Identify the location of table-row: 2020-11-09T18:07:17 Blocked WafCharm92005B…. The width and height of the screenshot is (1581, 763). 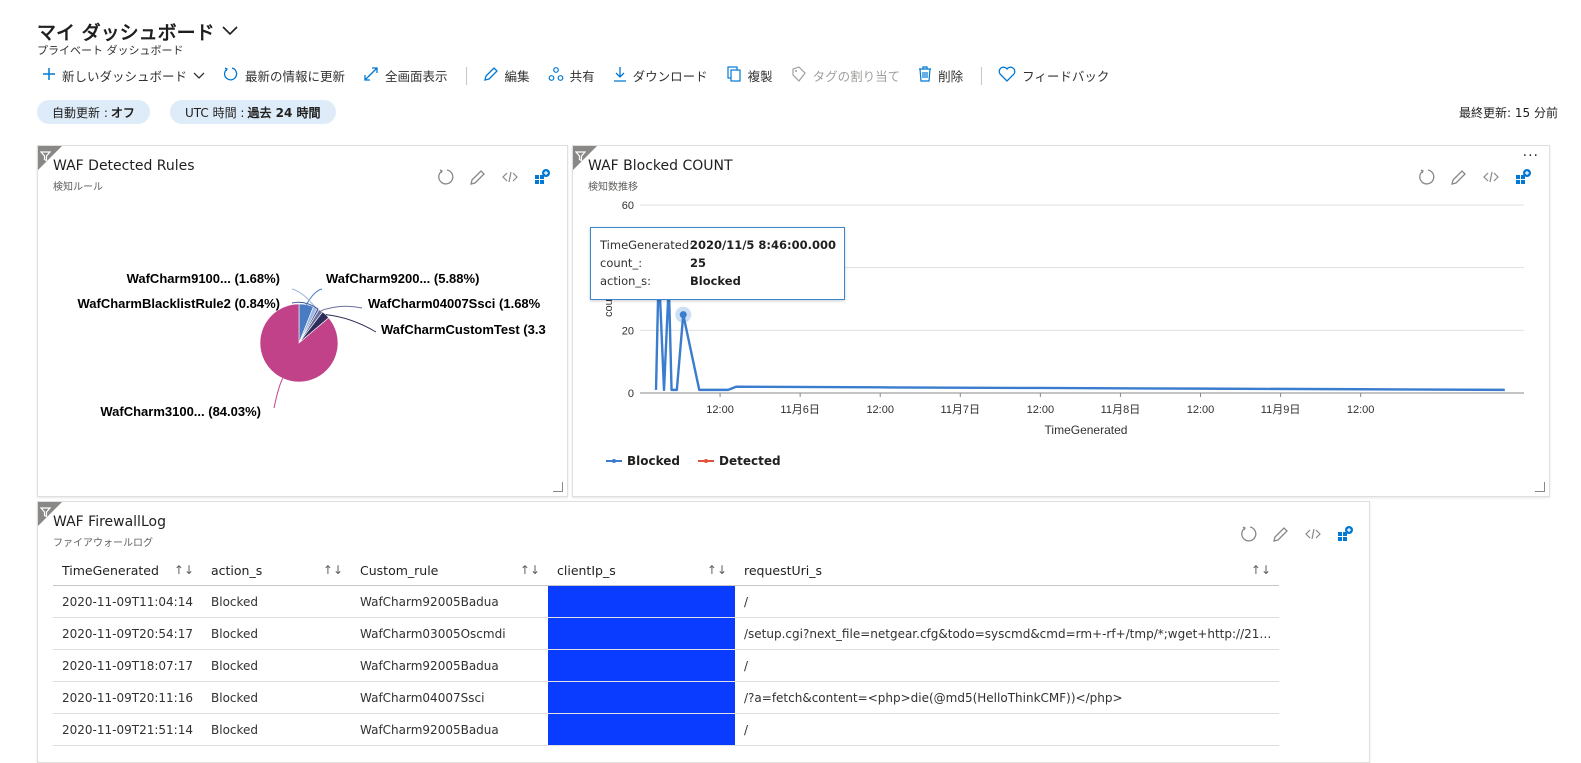
(666, 665).